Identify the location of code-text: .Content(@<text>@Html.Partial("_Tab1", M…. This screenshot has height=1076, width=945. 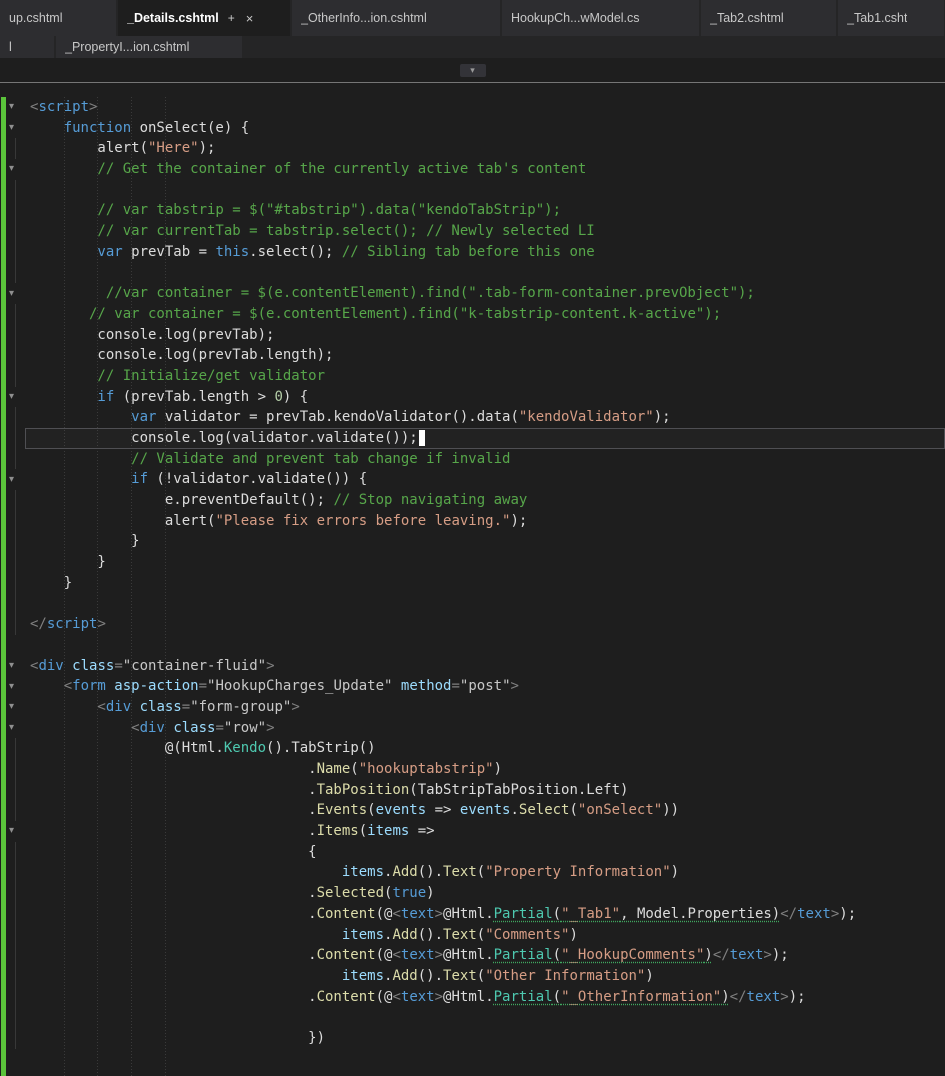
(582, 913).